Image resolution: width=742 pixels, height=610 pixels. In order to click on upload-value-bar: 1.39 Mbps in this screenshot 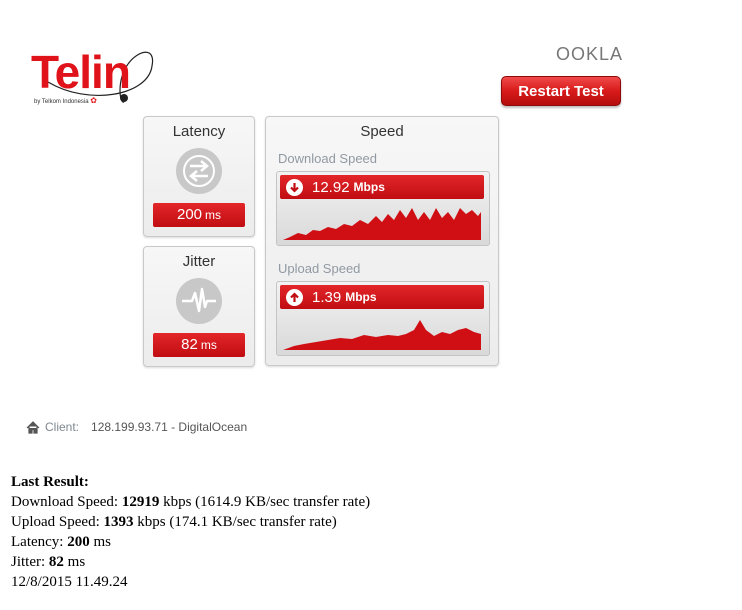, I will do `click(382, 297)`.